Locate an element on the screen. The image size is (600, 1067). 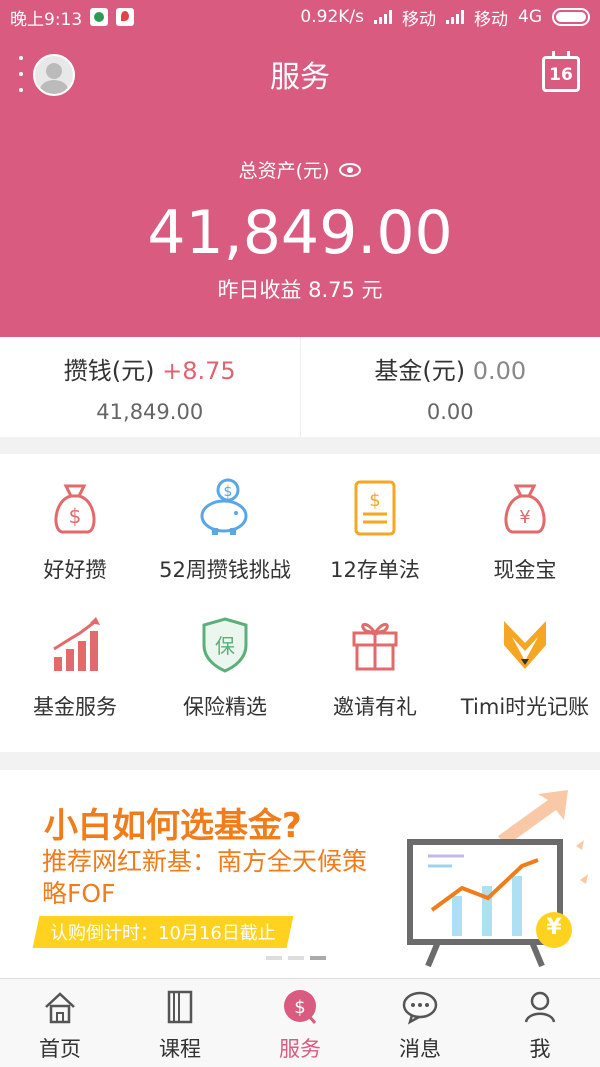
total-assets-value: 41,849.00 is located at coordinates (300, 233).